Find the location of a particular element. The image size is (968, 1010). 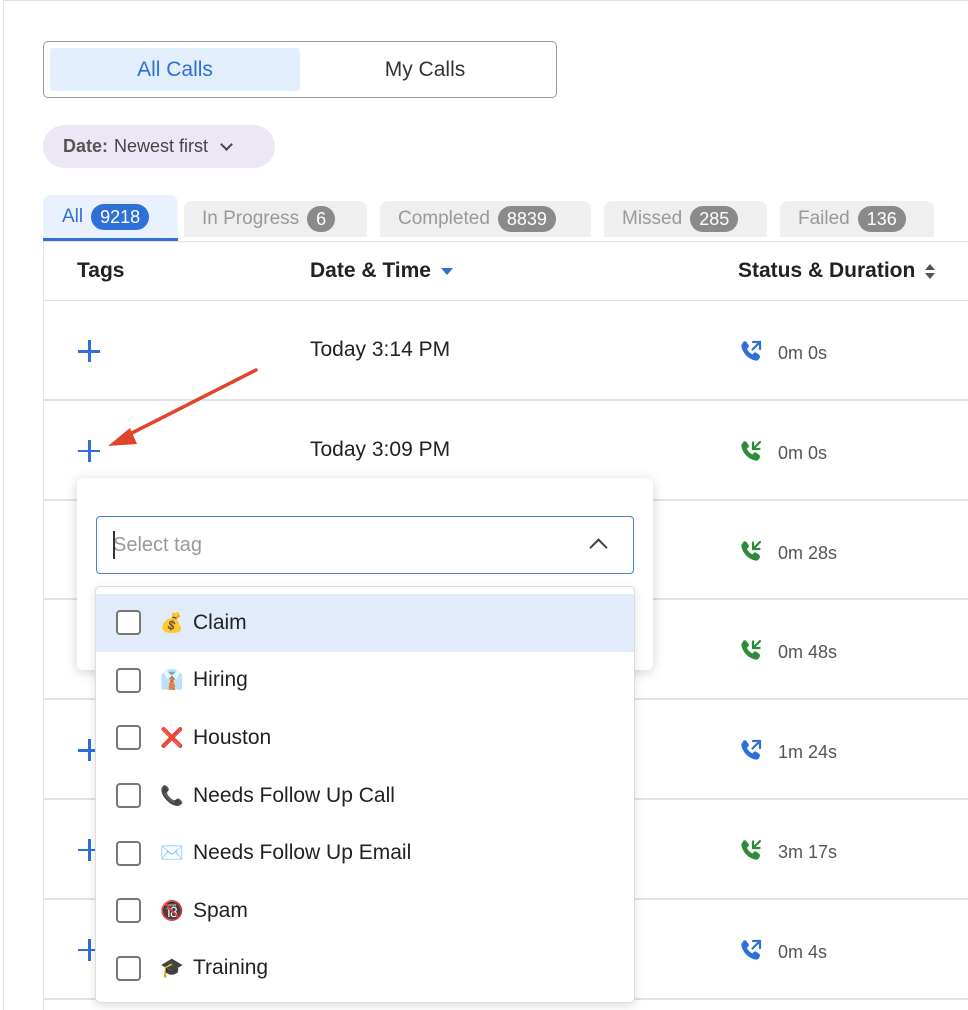

tag-emoji: 🎓 is located at coordinates (172, 969).